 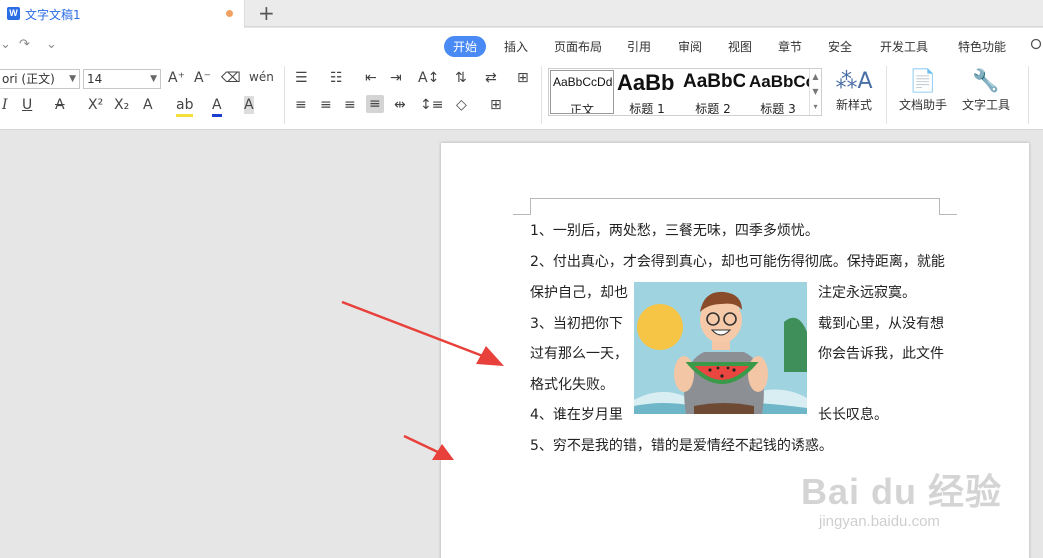 What do you see at coordinates (904, 46) in the screenshot?
I see `menu-developer: 开发工具` at bounding box center [904, 46].